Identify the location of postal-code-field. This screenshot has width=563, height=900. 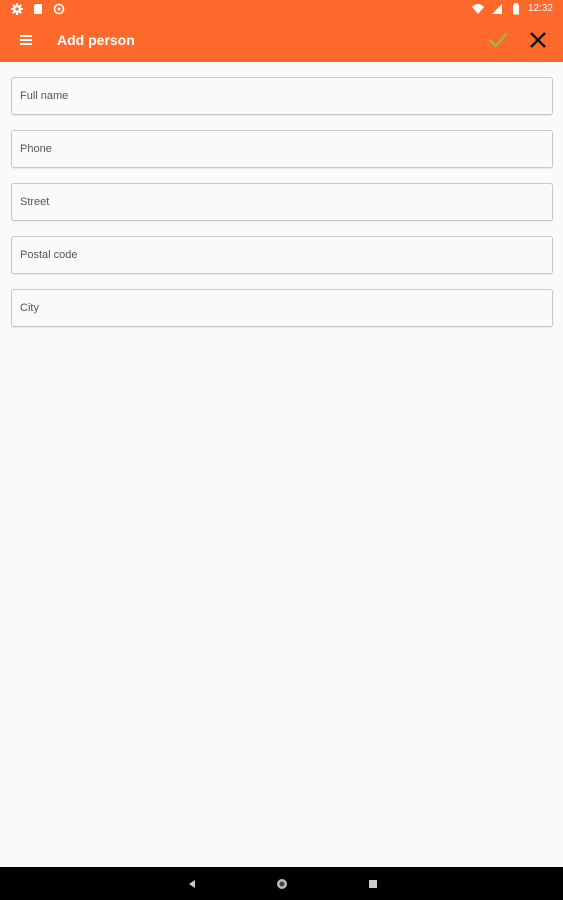
(282, 255).